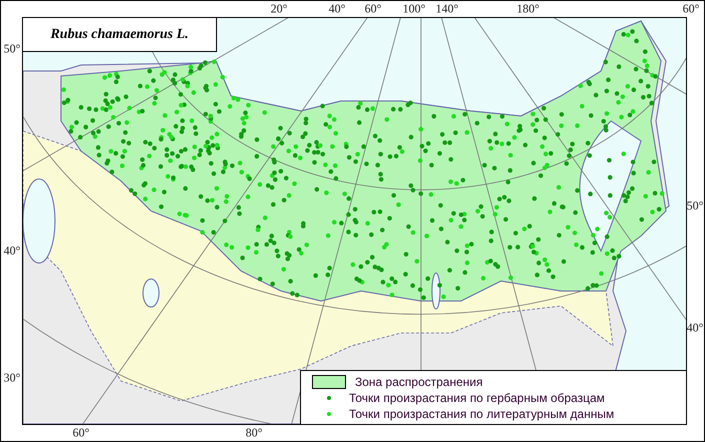 Image resolution: width=705 pixels, height=442 pixels. Describe the element at coordinates (12, 378) in the screenshot. I see `graticule-label: 30°` at that location.